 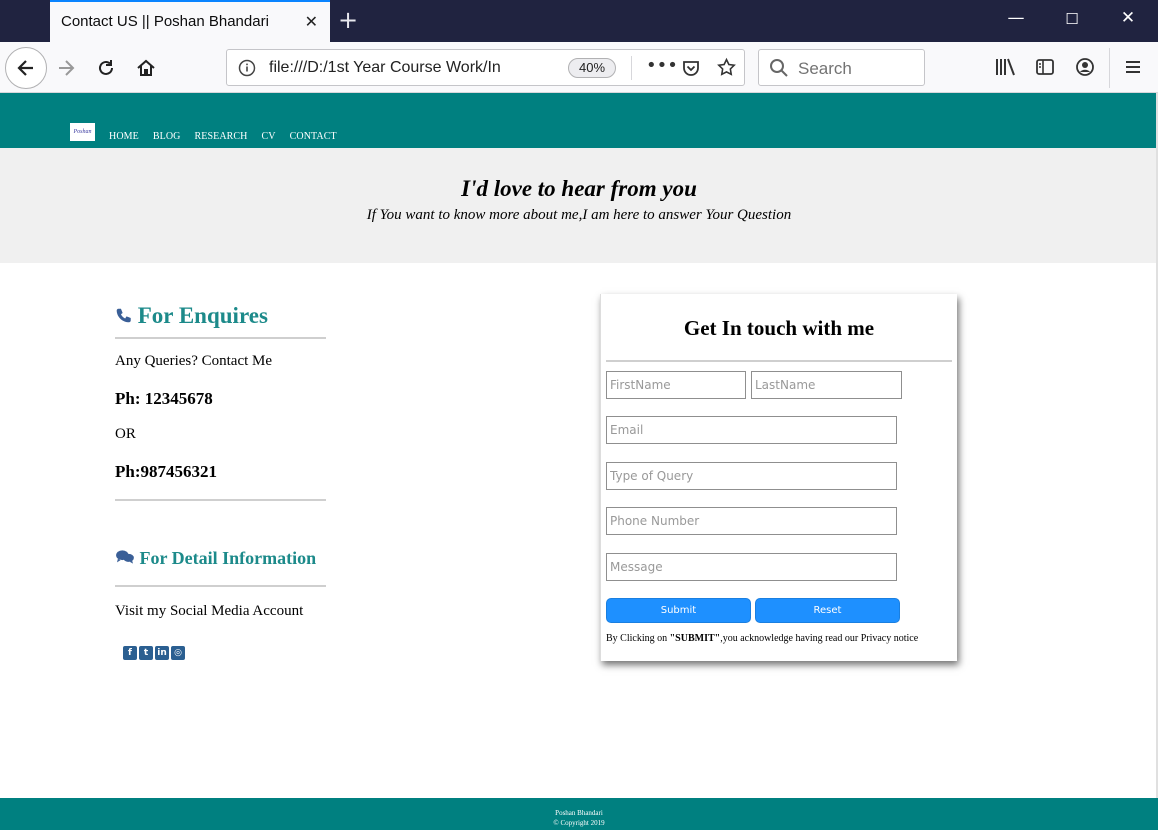 I want to click on linkedin-icon: in, so click(x=162, y=653).